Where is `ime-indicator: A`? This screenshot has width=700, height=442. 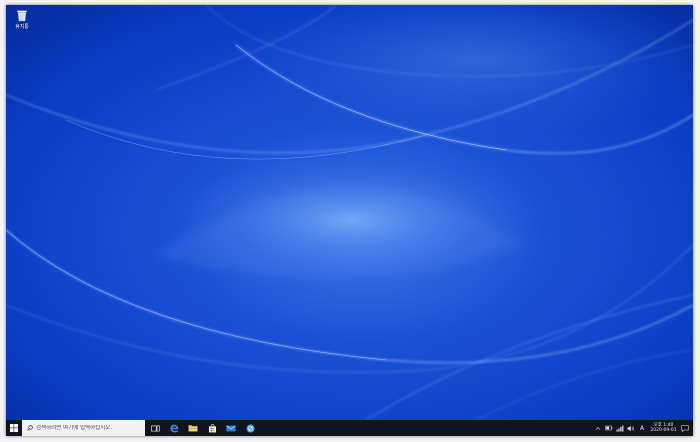
ime-indicator: A is located at coordinates (642, 428).